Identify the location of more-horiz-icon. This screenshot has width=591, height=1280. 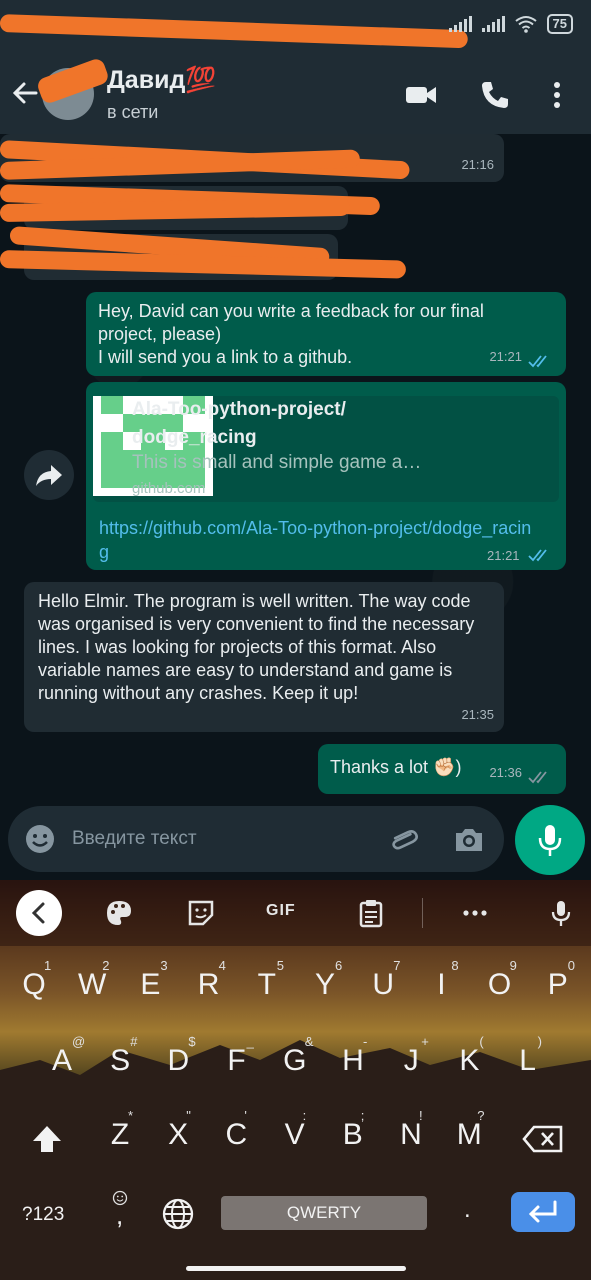
(475, 913).